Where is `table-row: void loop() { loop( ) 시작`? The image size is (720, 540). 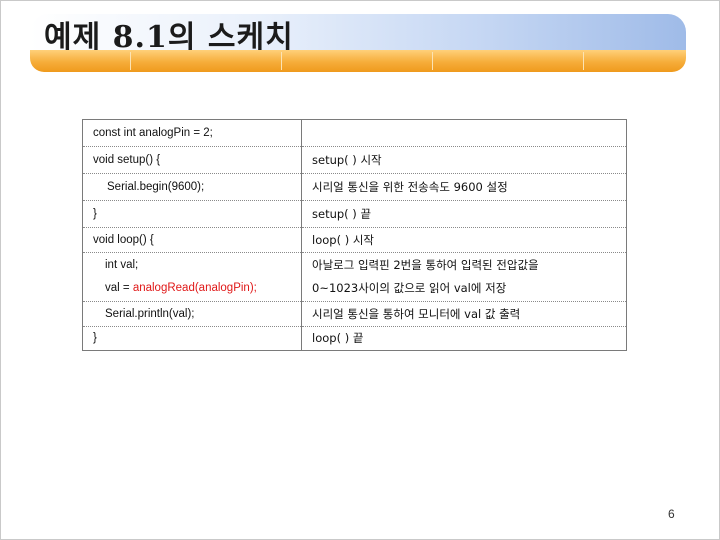
table-row: void loop() { loop( ) 시작 is located at coordinates (354, 240).